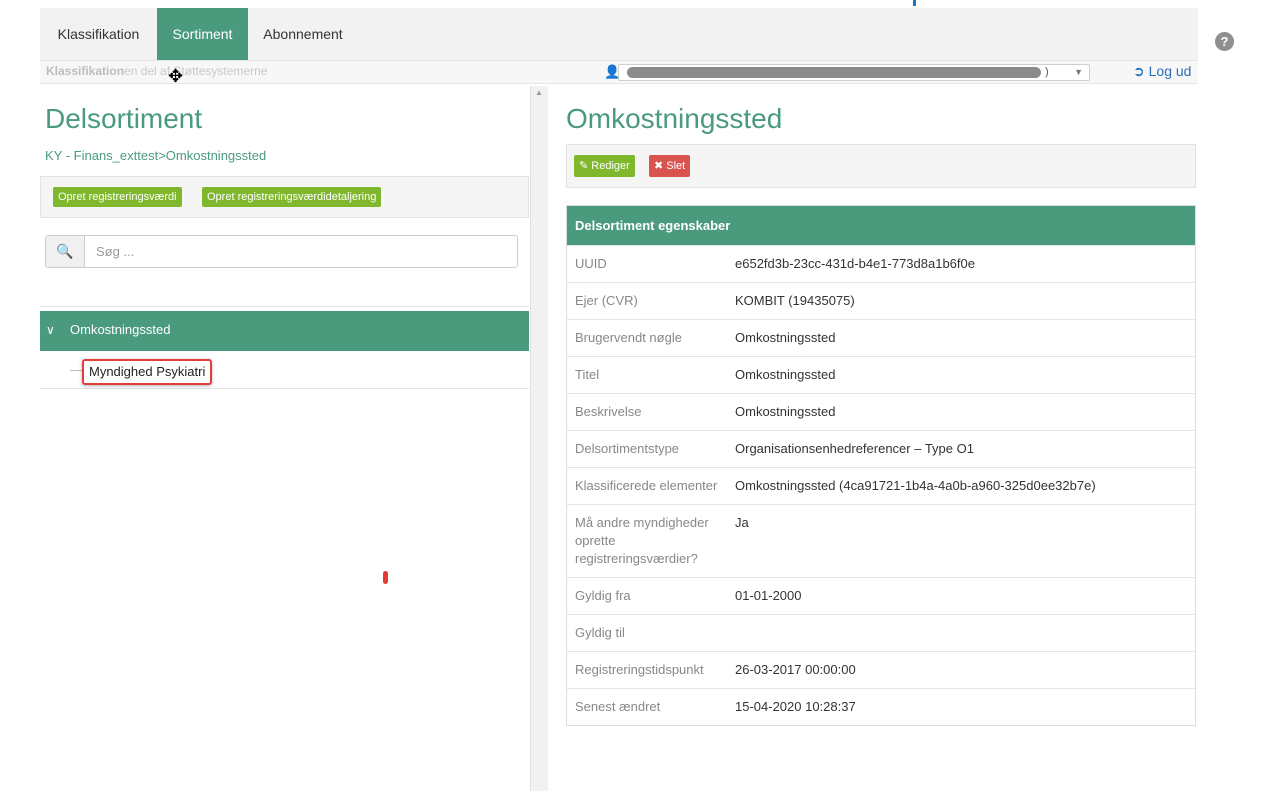 The width and height of the screenshot is (1268, 791). I want to click on edit-button: ✎ Rediger, so click(604, 166).